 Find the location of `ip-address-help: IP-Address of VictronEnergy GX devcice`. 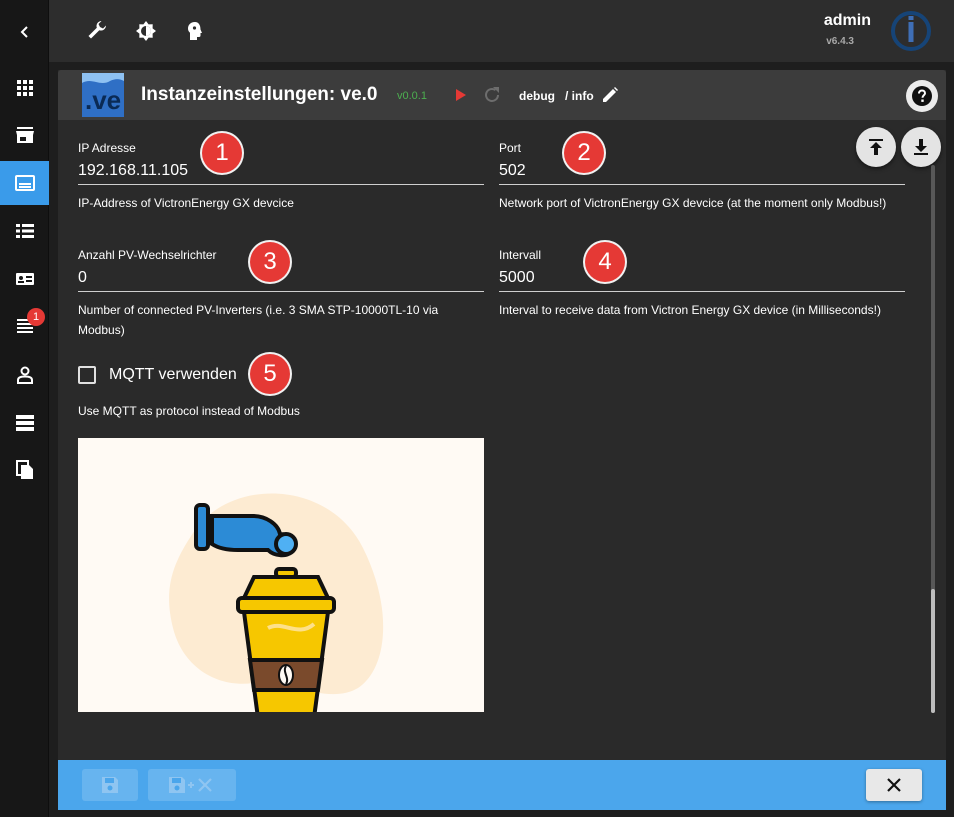

ip-address-help: IP-Address of VictronEnergy GX devcice is located at coordinates (186, 203).